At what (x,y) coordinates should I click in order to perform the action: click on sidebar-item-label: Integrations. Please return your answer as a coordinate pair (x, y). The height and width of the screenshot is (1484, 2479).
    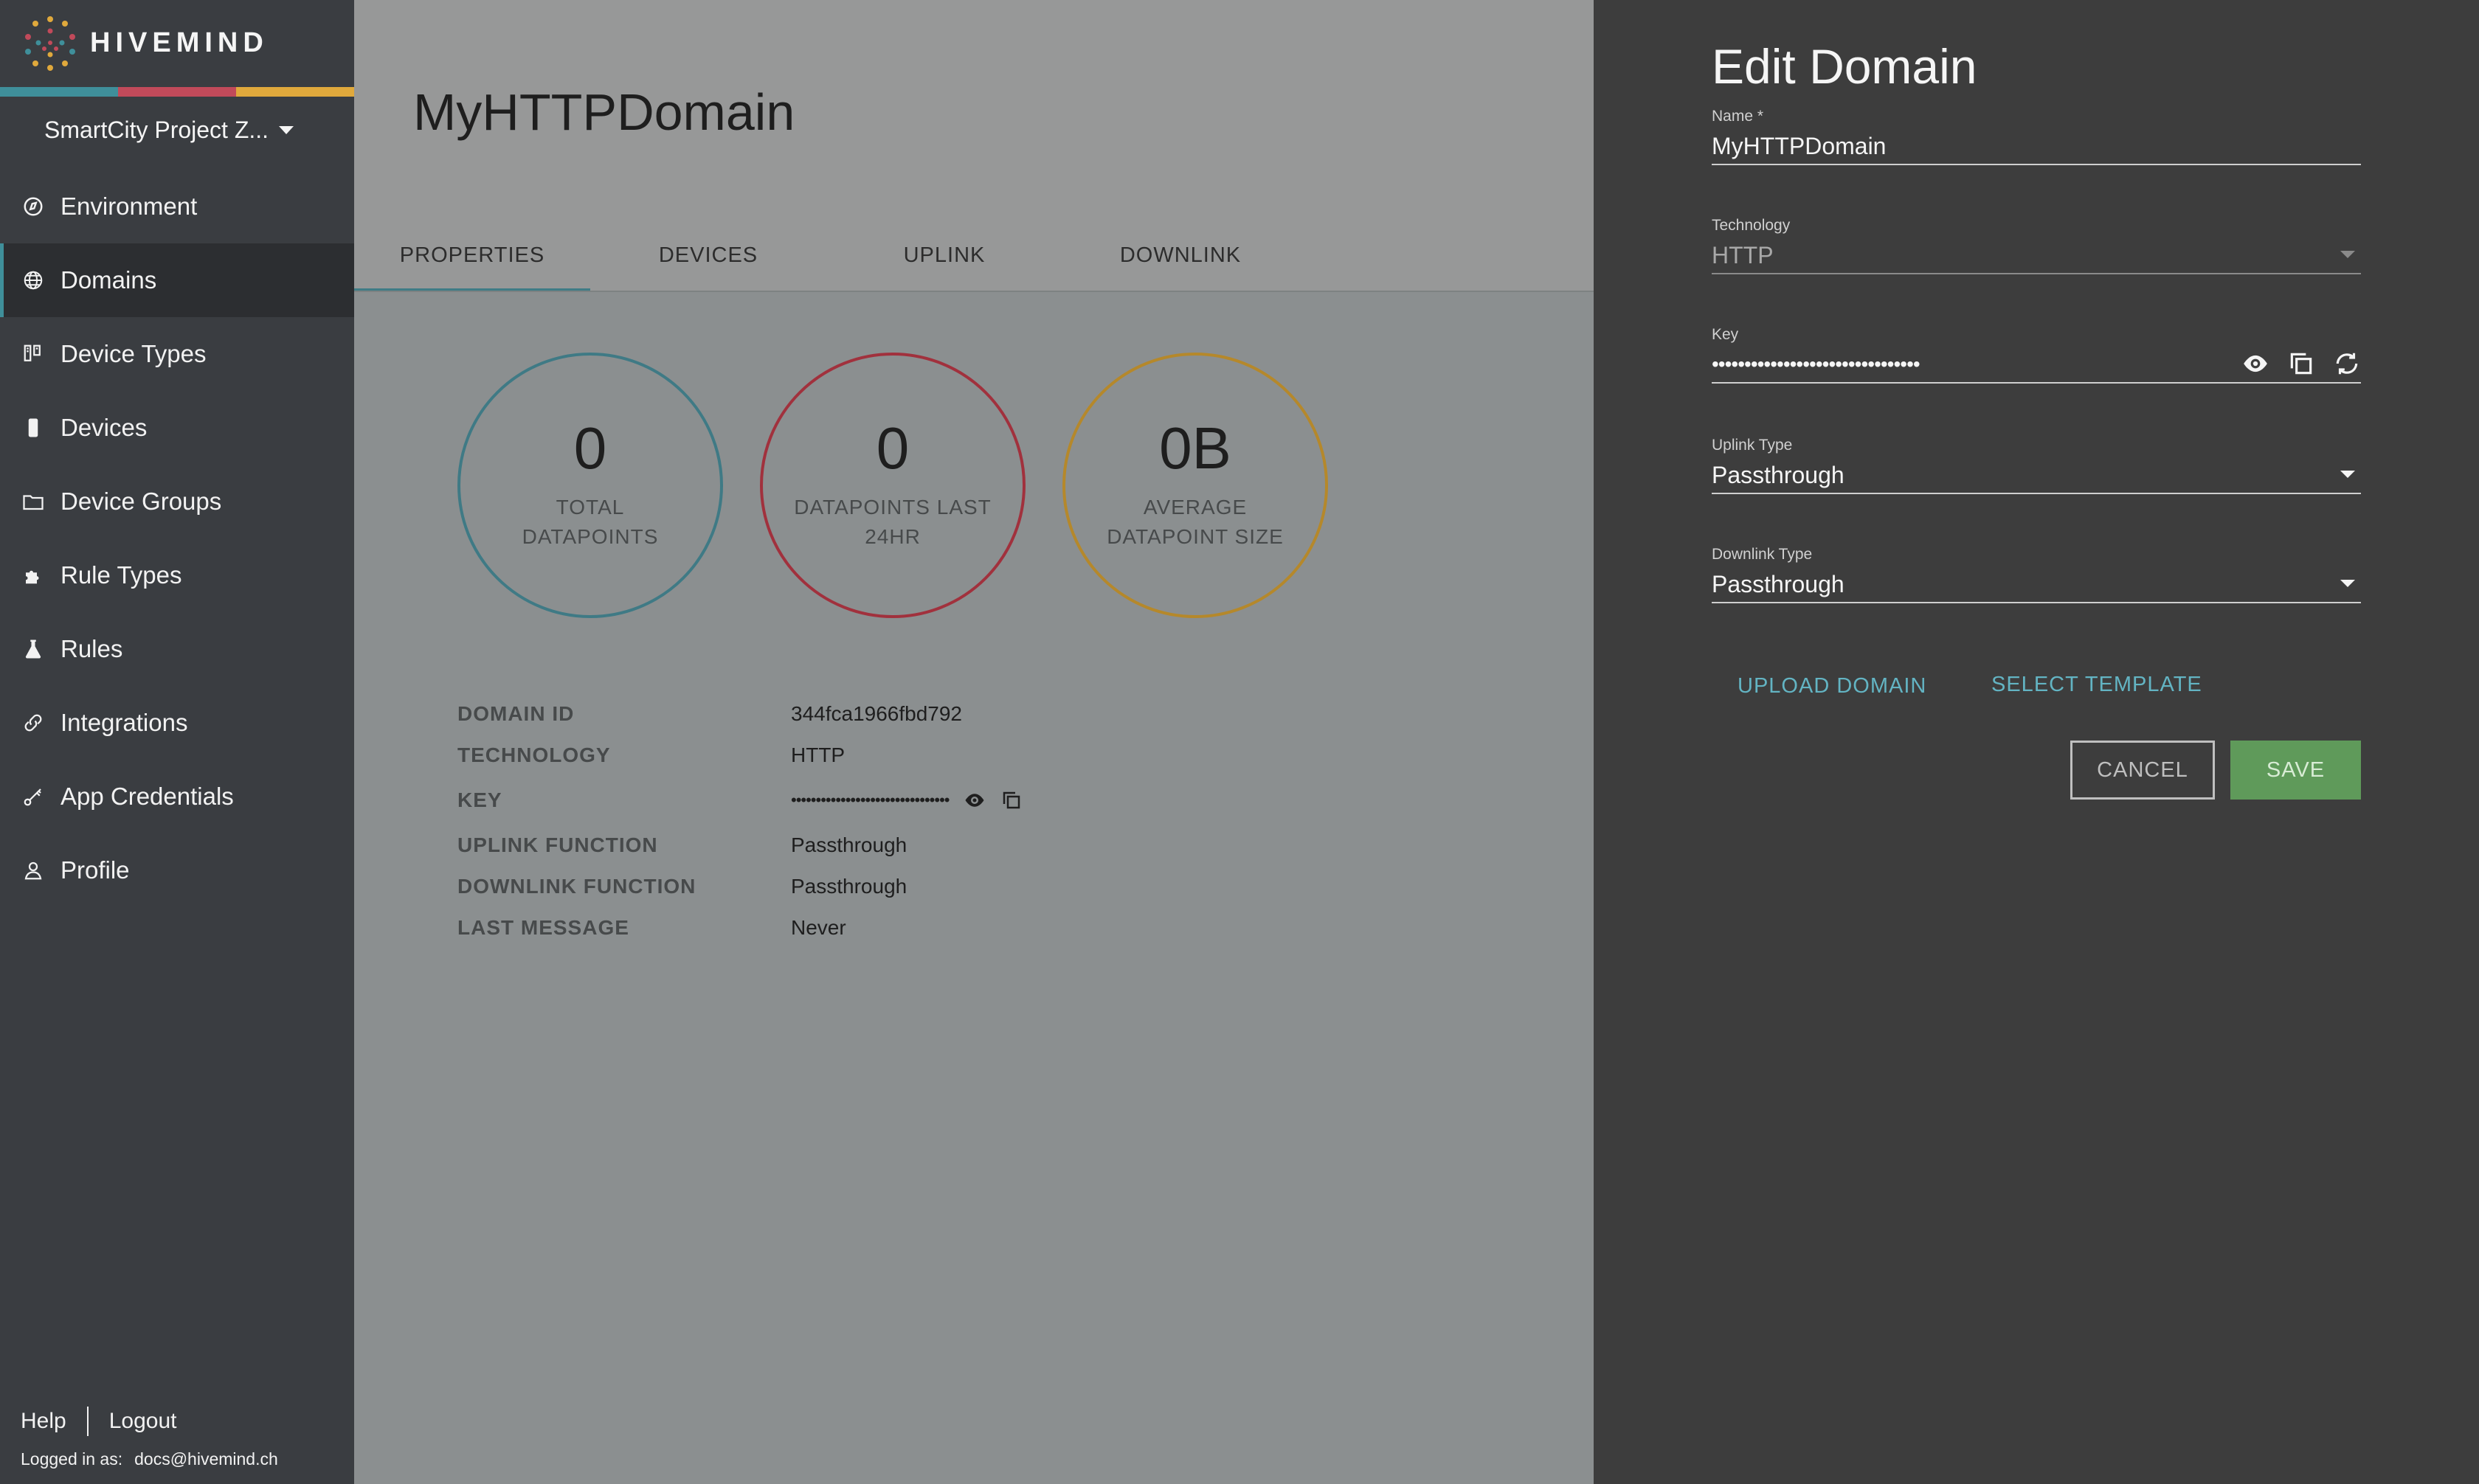
    Looking at the image, I should click on (124, 722).